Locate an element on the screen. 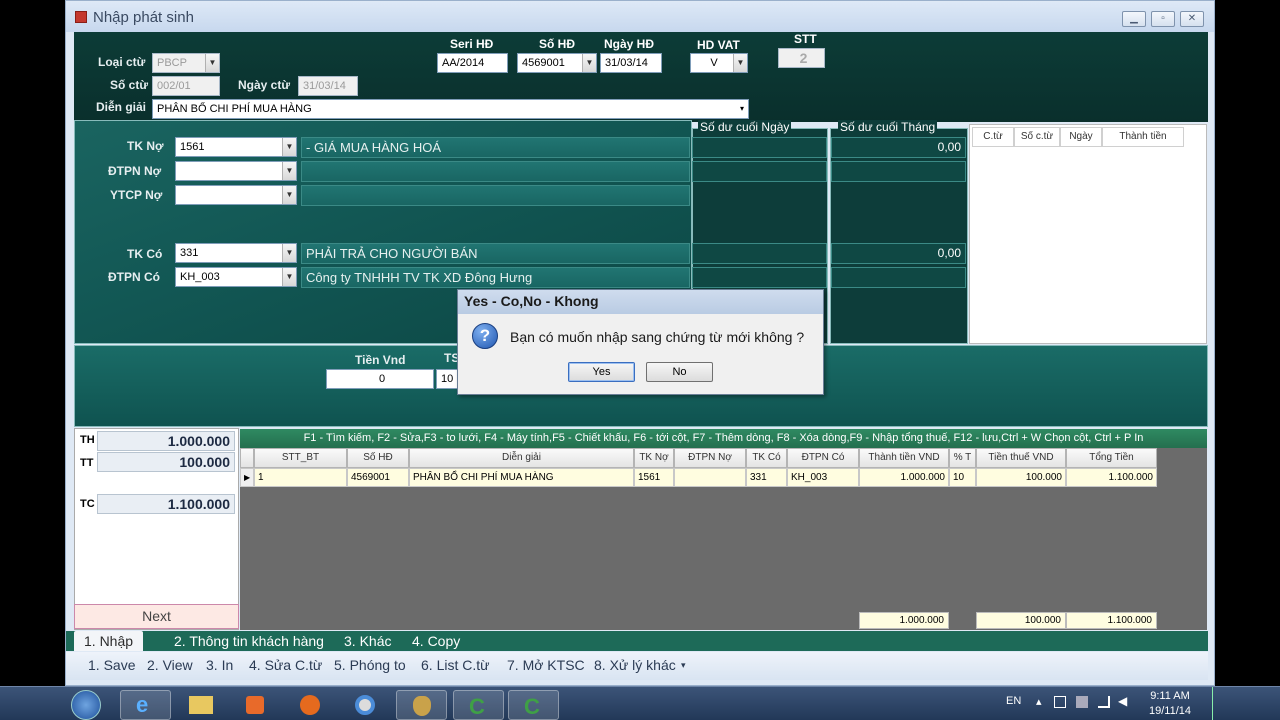 The image size is (1280, 720). document-list-grid: C.từ Số c.từ Ngày Thành tiền is located at coordinates (1088, 234).